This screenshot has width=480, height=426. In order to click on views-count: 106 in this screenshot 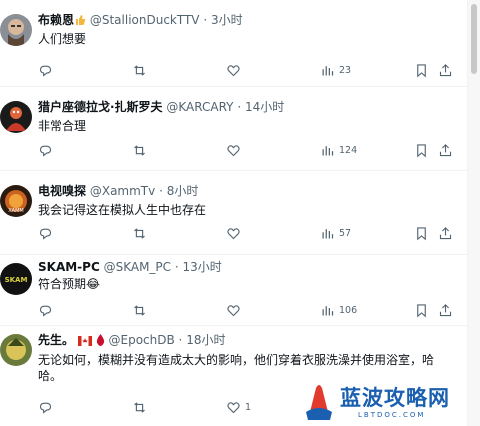, I will do `click(348, 310)`.